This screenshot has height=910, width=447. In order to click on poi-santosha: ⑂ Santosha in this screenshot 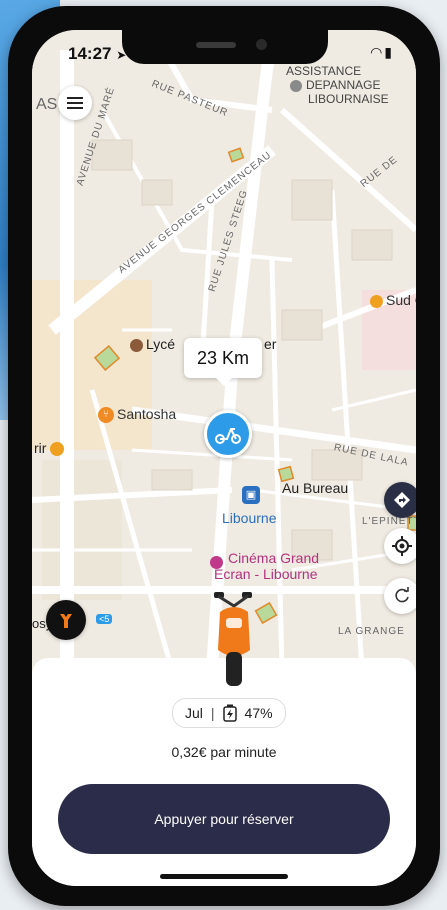, I will do `click(137, 415)`.